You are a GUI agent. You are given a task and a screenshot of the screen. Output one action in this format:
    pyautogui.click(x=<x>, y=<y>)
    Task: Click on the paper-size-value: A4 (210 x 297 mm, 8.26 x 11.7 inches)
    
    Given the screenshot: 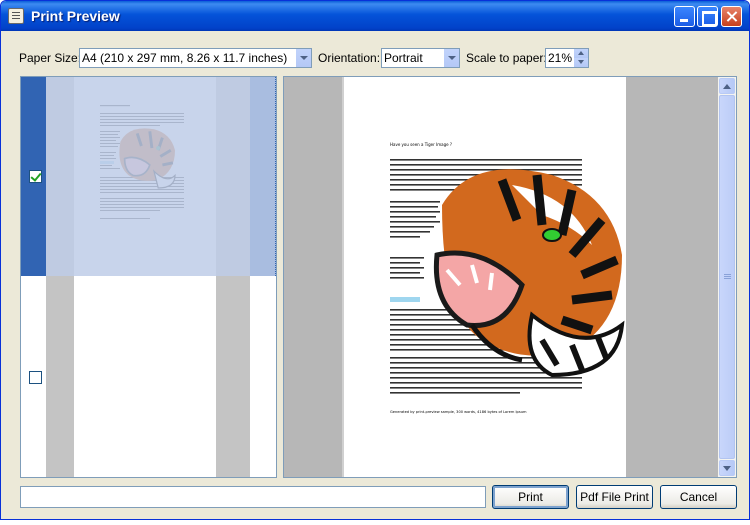 What is the action you would take?
    pyautogui.click(x=185, y=58)
    